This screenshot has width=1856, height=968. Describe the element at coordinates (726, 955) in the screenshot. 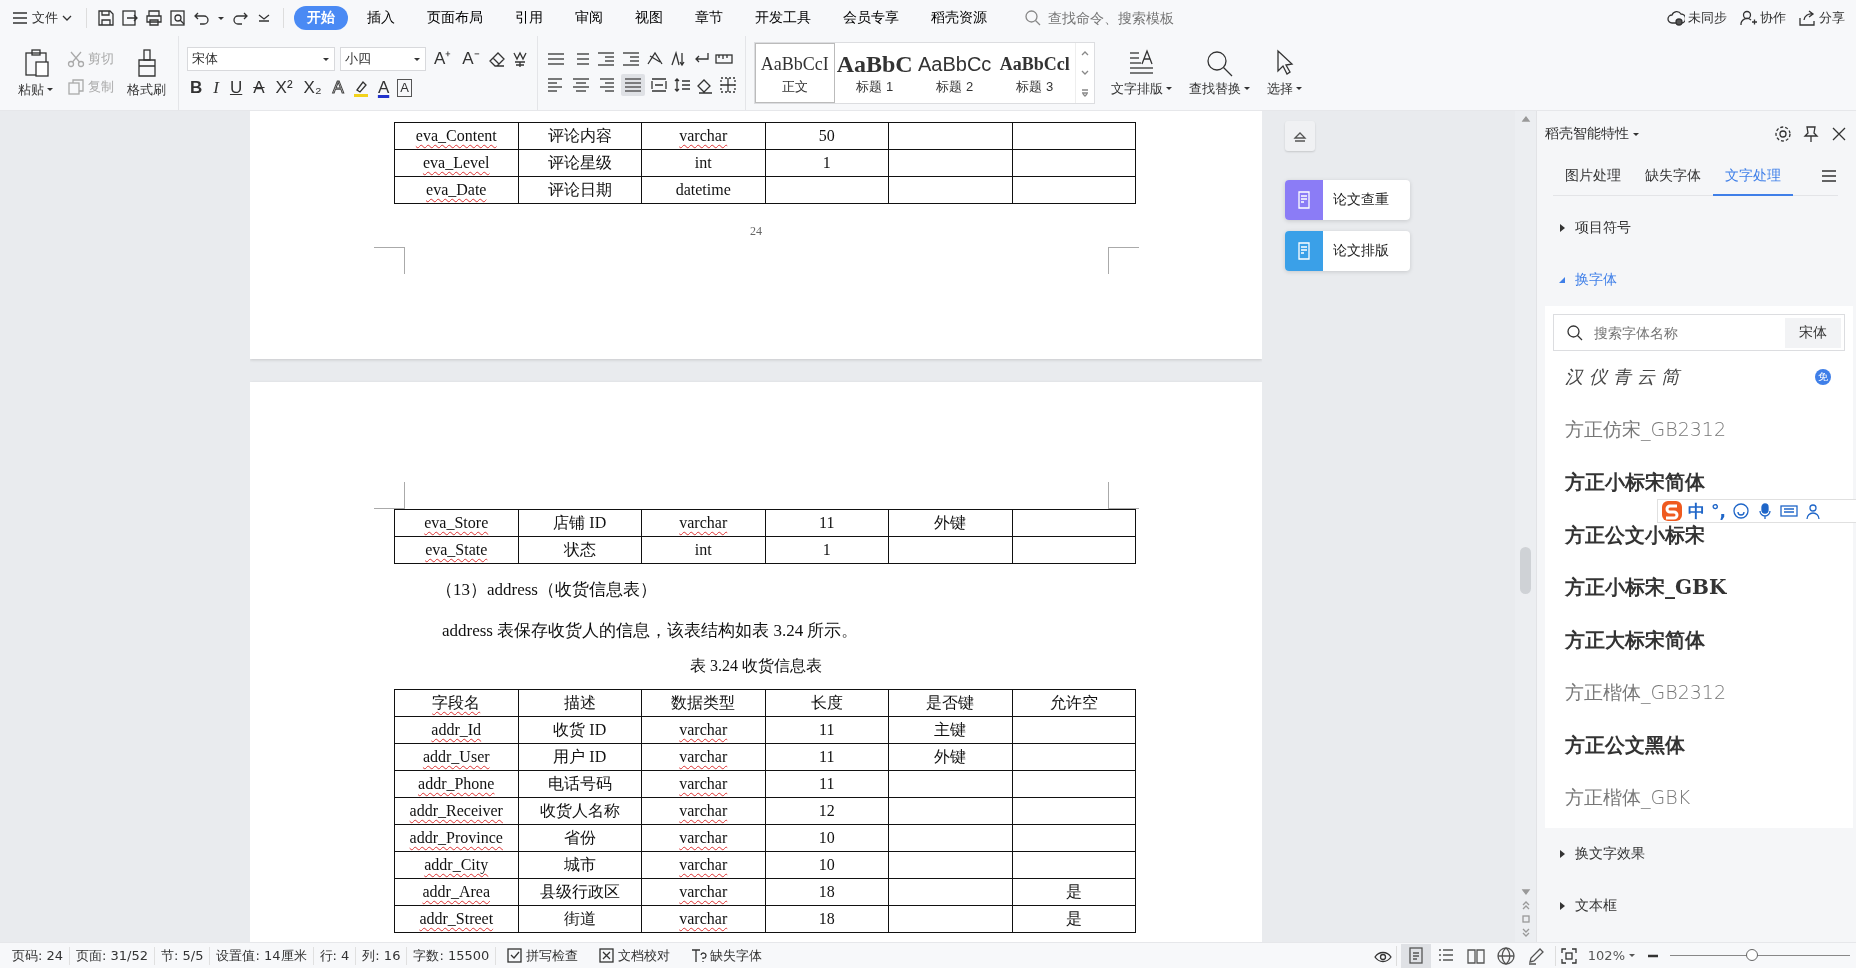

I see `status-tool: 缺失字体` at that location.